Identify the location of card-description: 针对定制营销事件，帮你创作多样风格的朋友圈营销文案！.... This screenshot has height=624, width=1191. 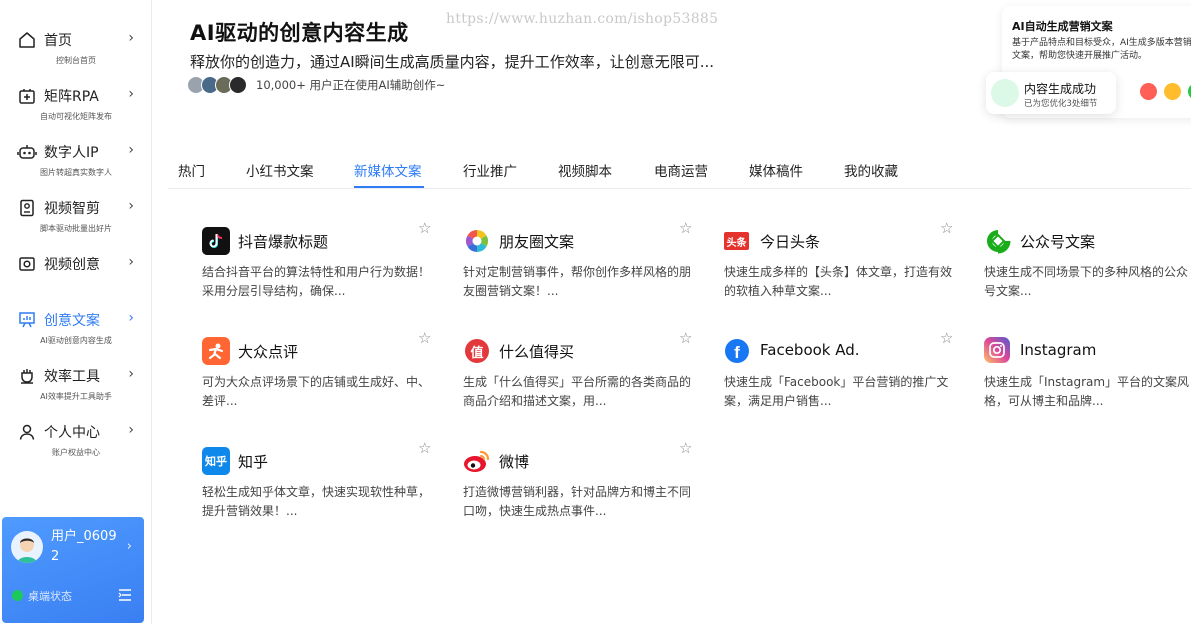
(577, 281).